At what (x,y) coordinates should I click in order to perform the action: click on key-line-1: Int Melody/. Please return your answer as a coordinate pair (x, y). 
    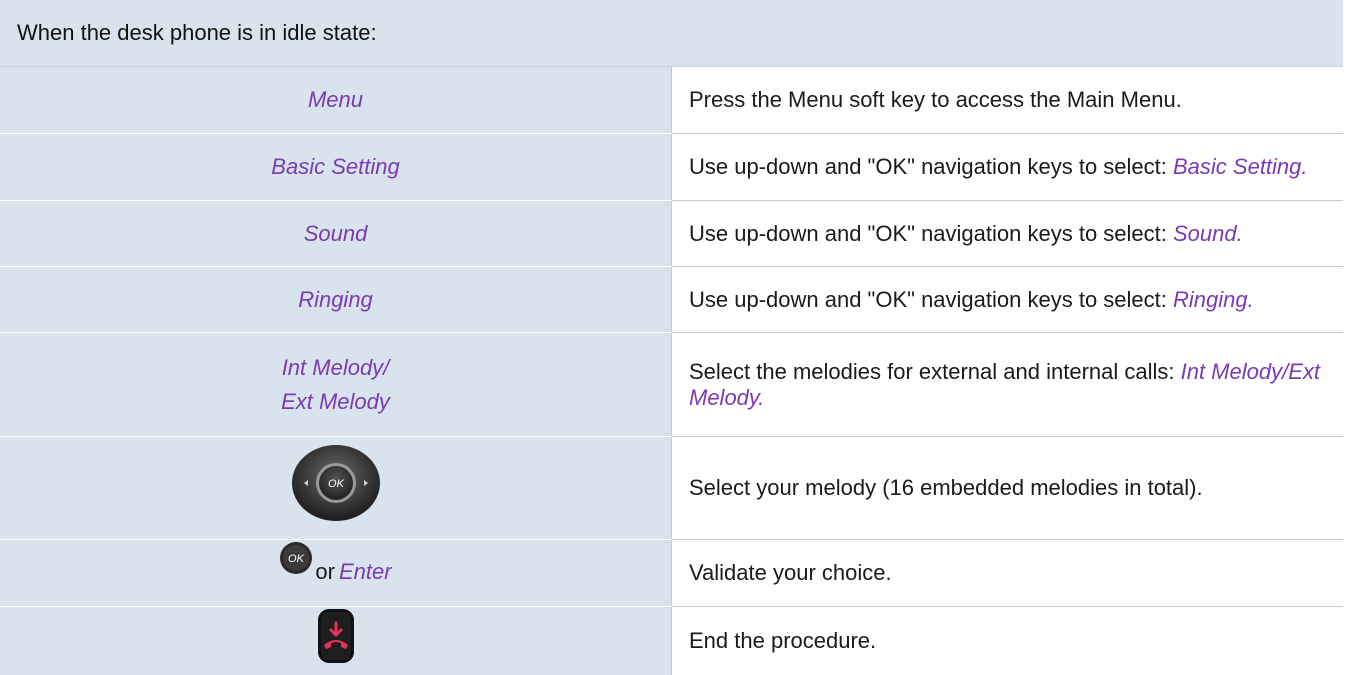
    Looking at the image, I should click on (336, 367).